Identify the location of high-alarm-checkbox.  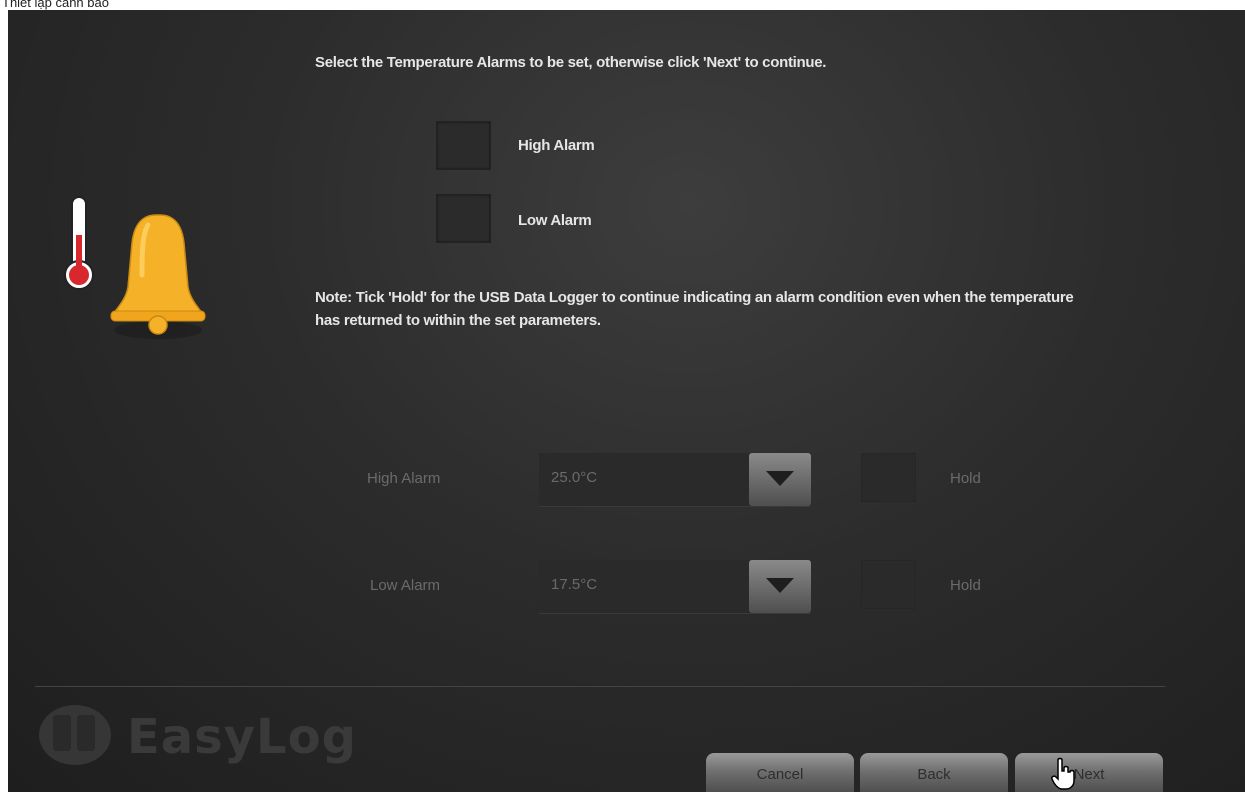
(463, 145).